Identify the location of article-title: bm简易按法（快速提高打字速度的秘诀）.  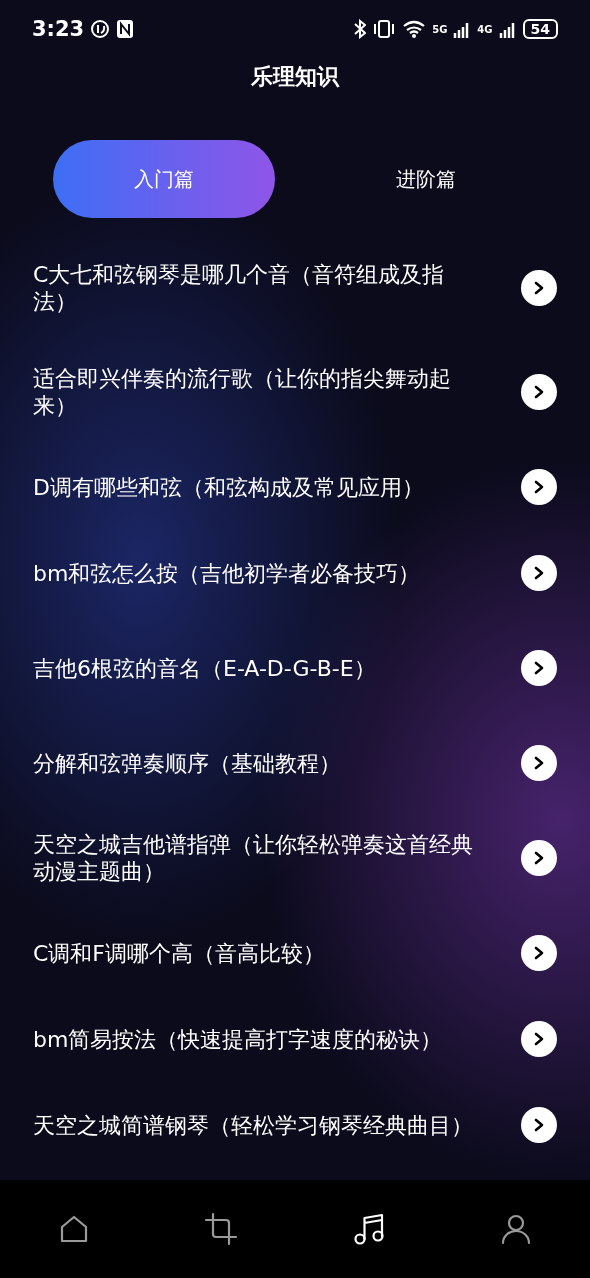
(238, 1039).